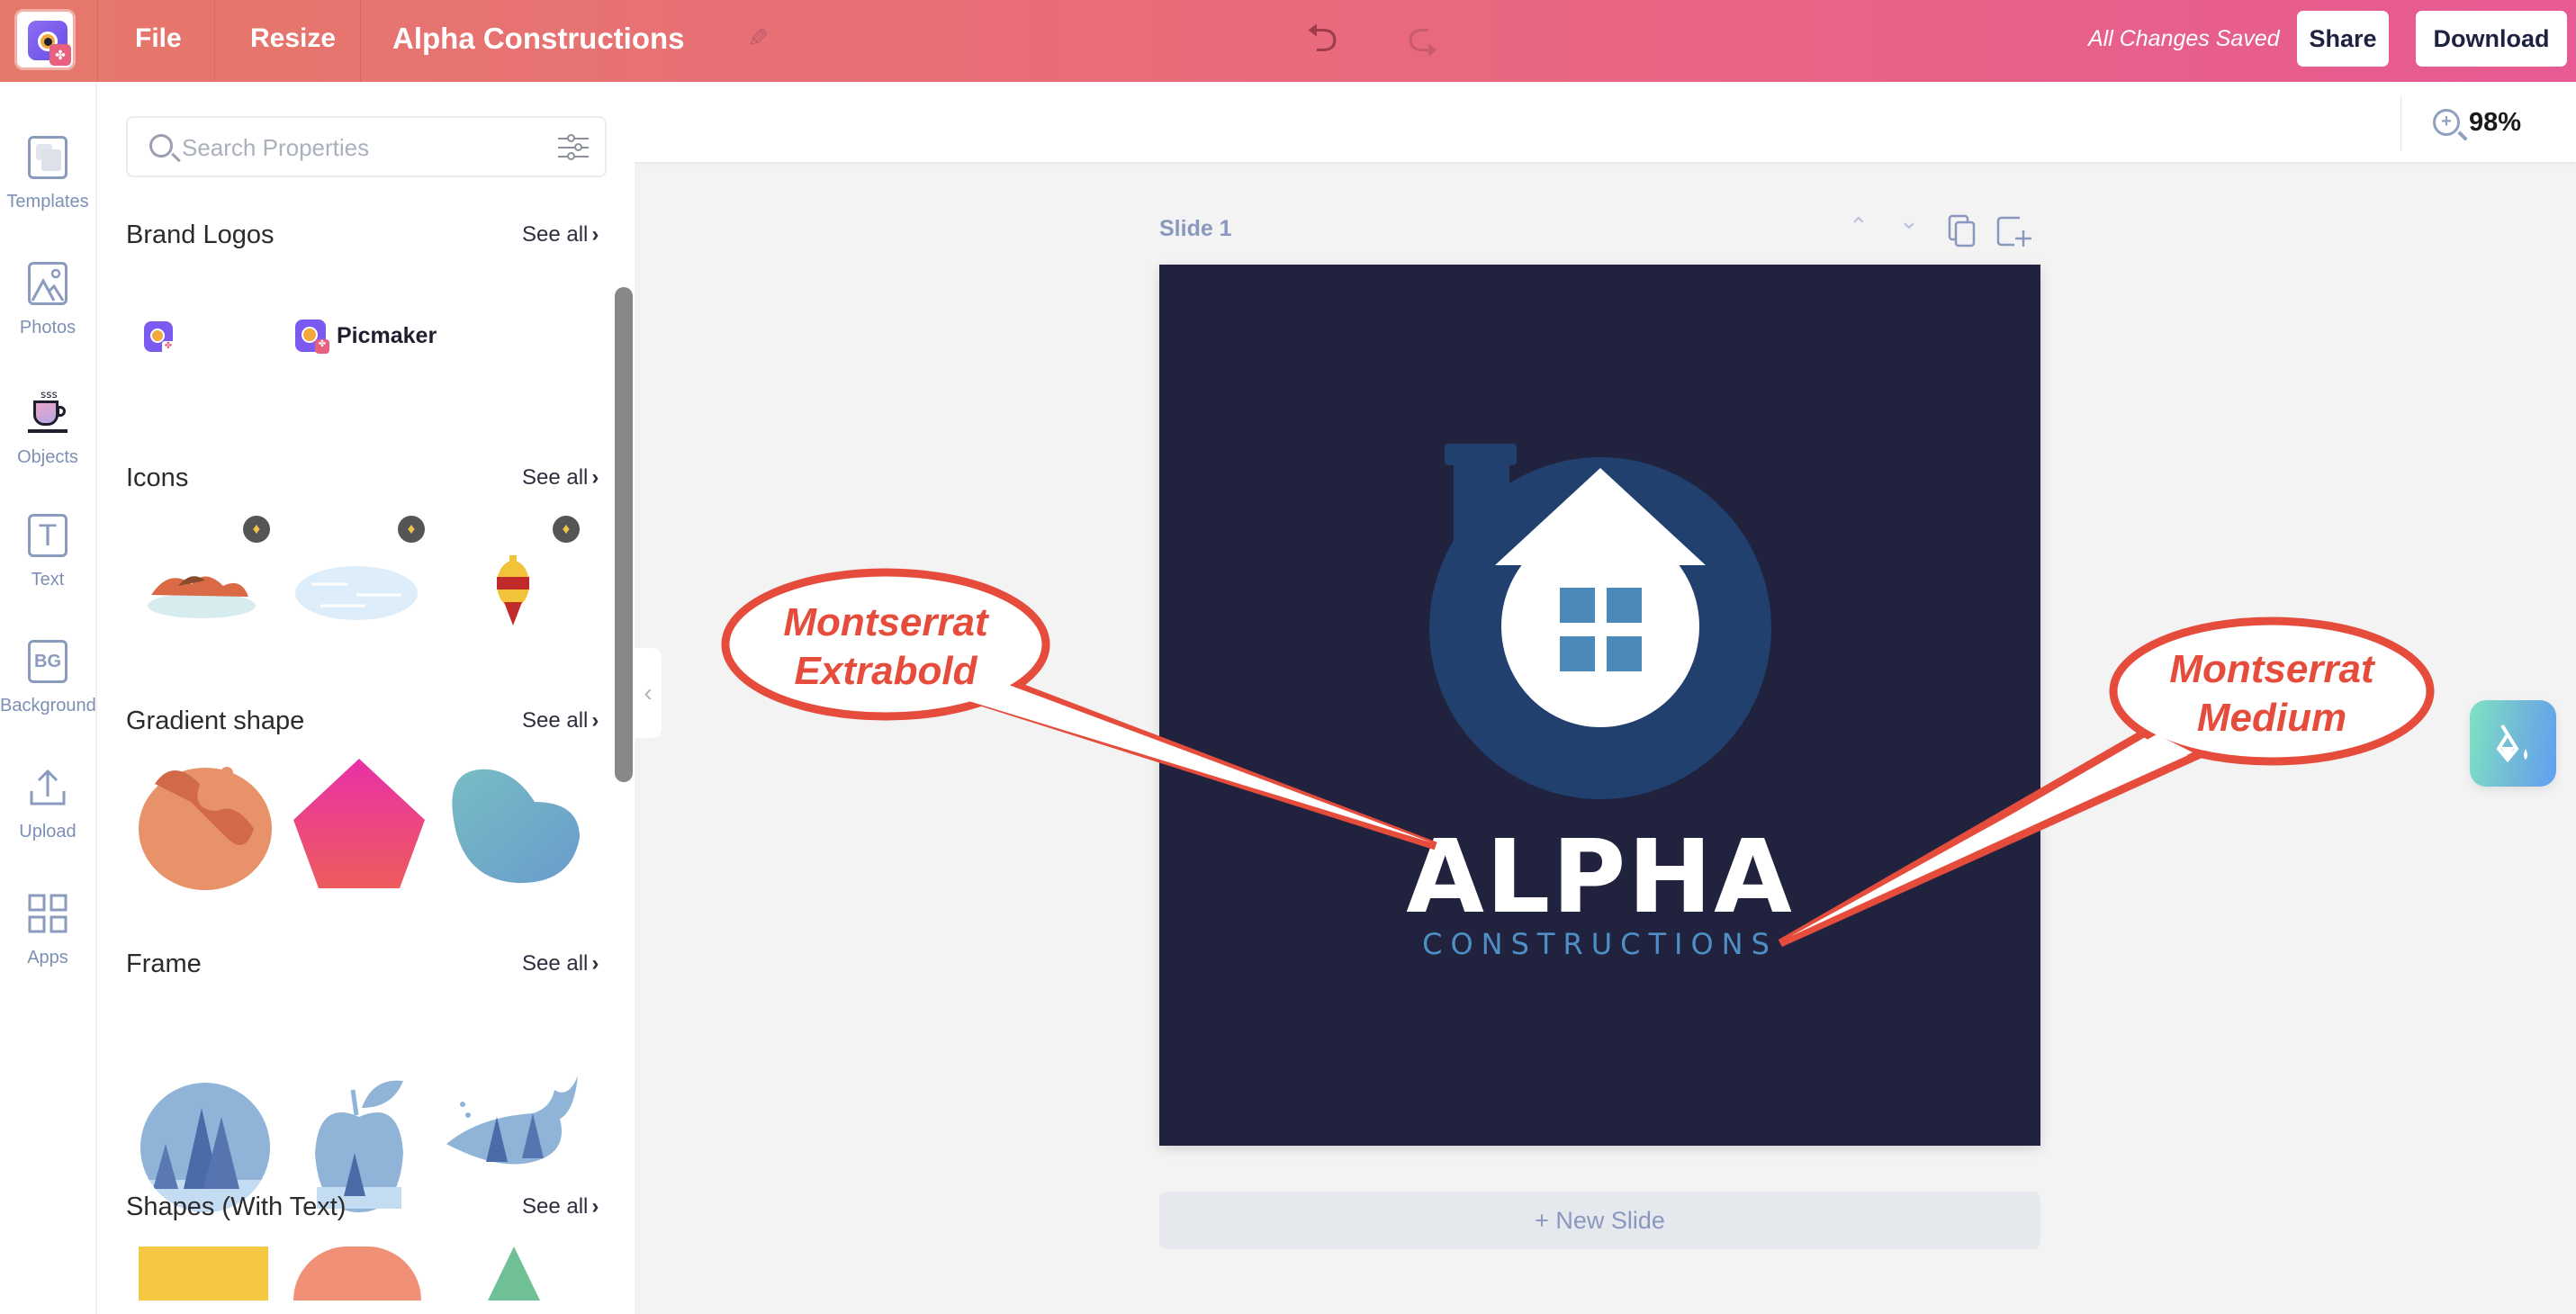  Describe the element at coordinates (573, 147) in the screenshot. I see `filter-sliders-icon` at that location.